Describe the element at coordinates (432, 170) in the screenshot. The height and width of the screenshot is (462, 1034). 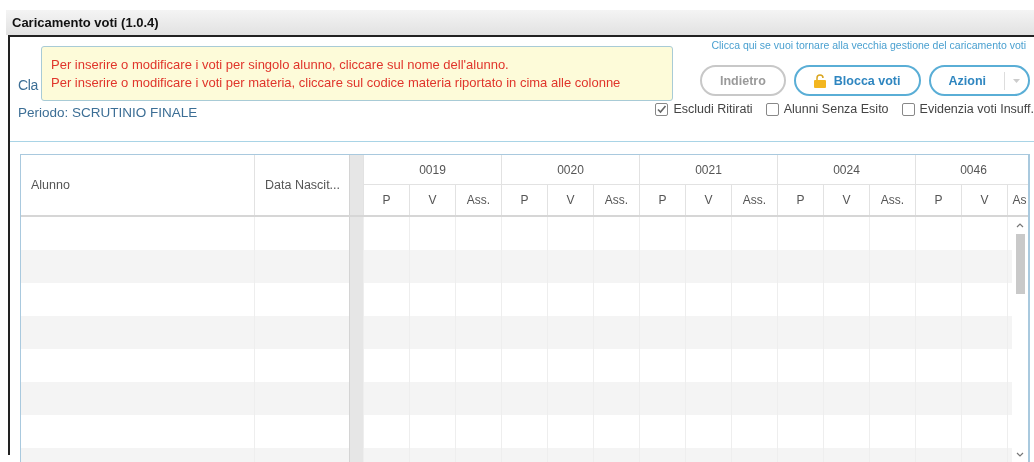
I see `subject-code-header: 0019` at that location.